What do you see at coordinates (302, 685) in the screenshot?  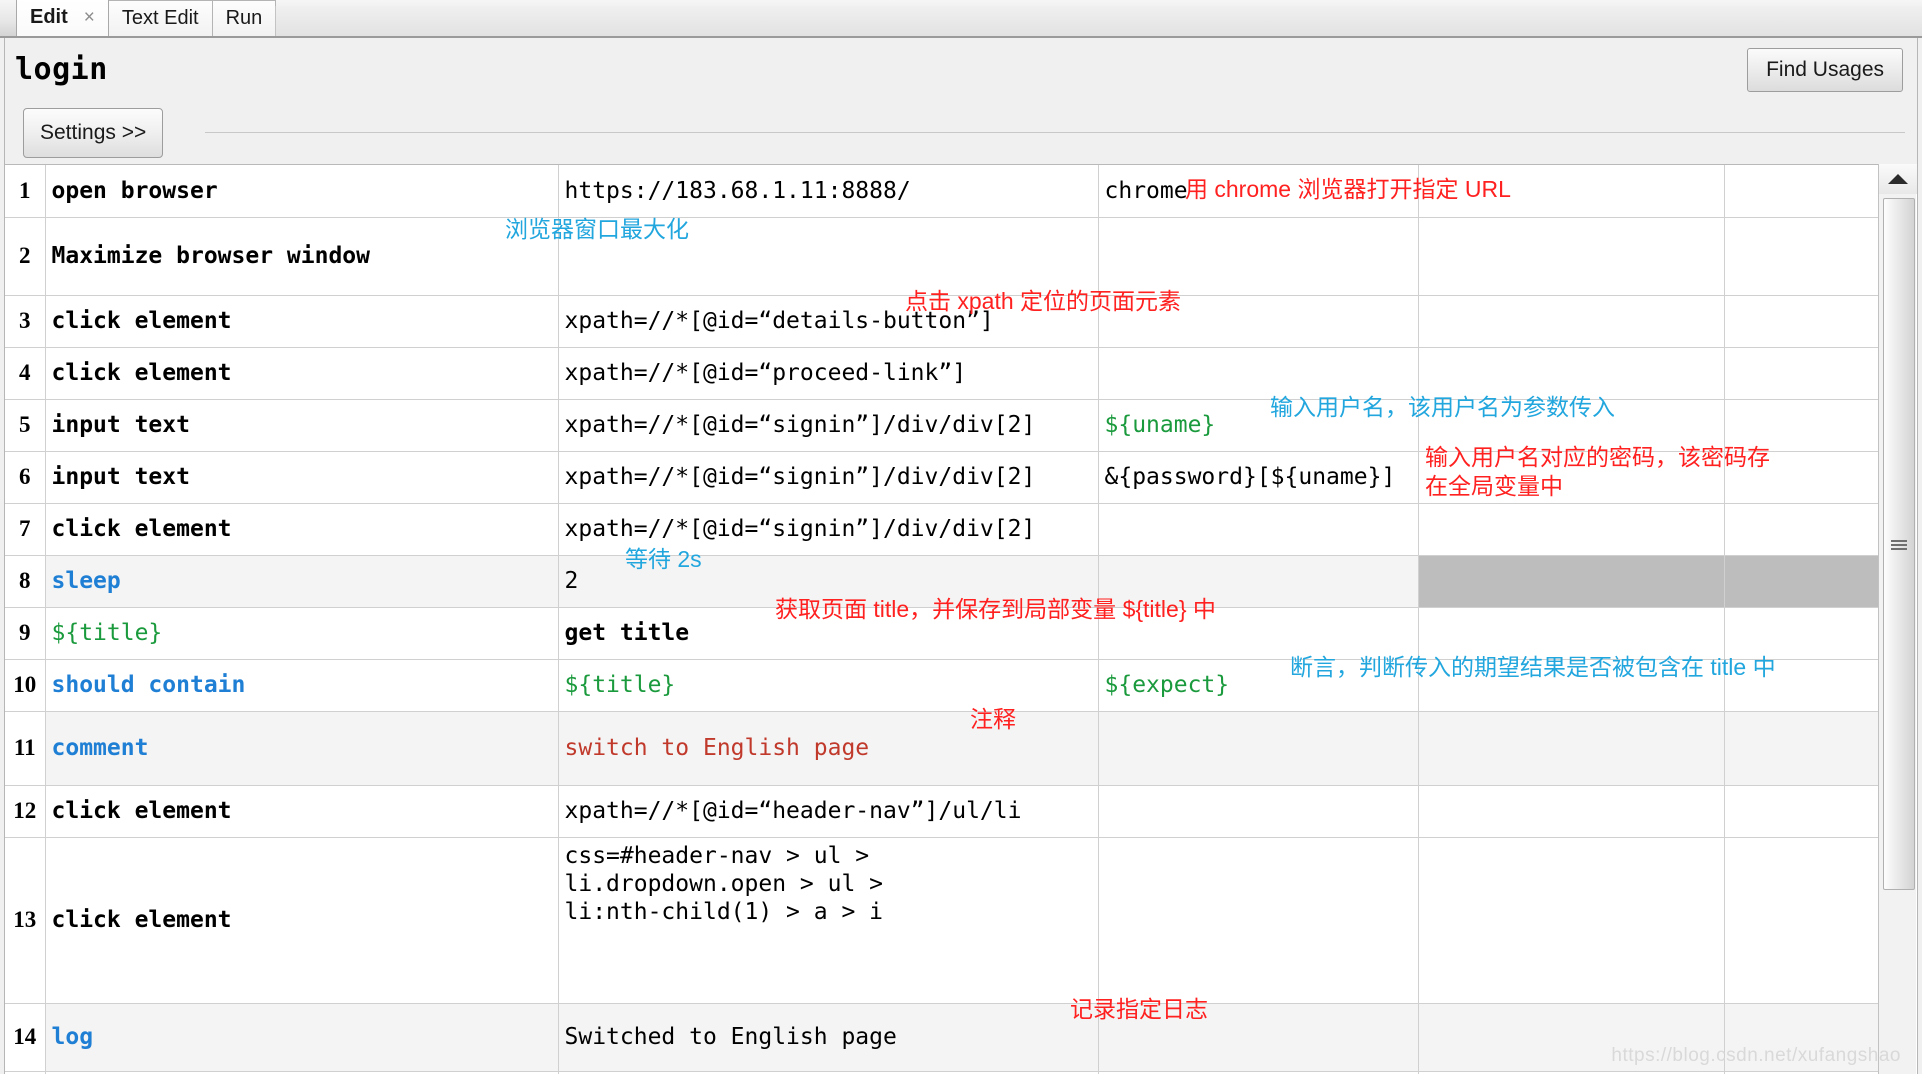 I see `cell-keyword: should contain` at bounding box center [302, 685].